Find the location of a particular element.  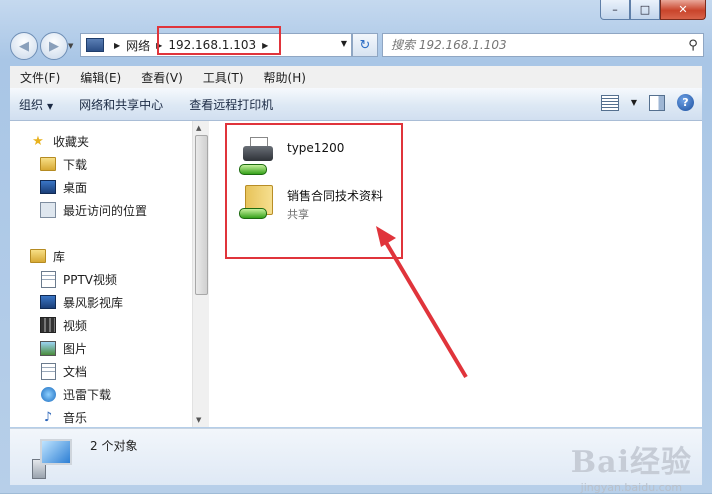

arrow-shaft is located at coordinates (425, 308).